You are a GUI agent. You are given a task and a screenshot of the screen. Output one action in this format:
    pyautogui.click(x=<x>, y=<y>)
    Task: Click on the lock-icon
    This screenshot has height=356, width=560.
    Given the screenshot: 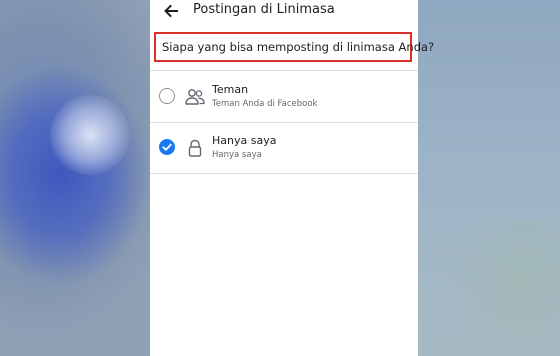 What is the action you would take?
    pyautogui.click(x=195, y=148)
    